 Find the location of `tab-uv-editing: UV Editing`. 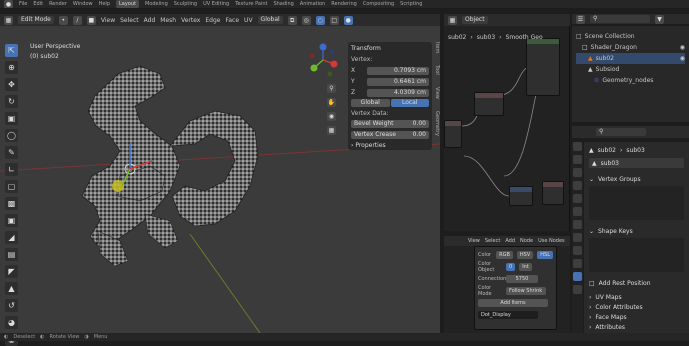

tab-uv-editing: UV Editing is located at coordinates (216, 4).